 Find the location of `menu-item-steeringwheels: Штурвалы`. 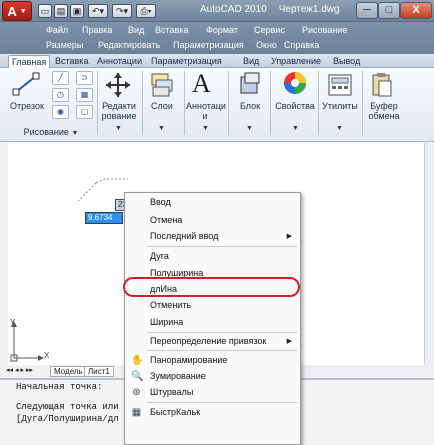

menu-item-steeringwheels: Штурвалы is located at coordinates (171, 392).